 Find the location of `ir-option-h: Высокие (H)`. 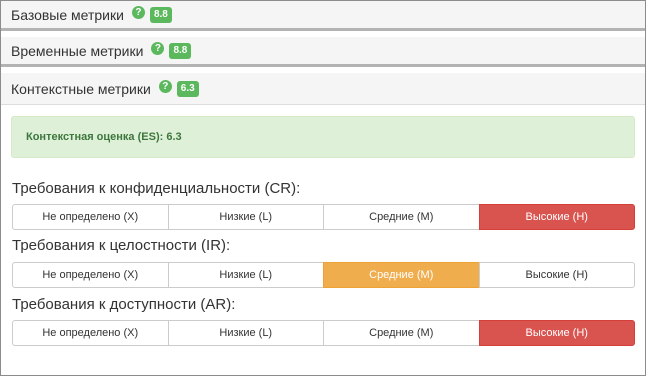

ir-option-h: Высокие (H) is located at coordinates (556, 275).